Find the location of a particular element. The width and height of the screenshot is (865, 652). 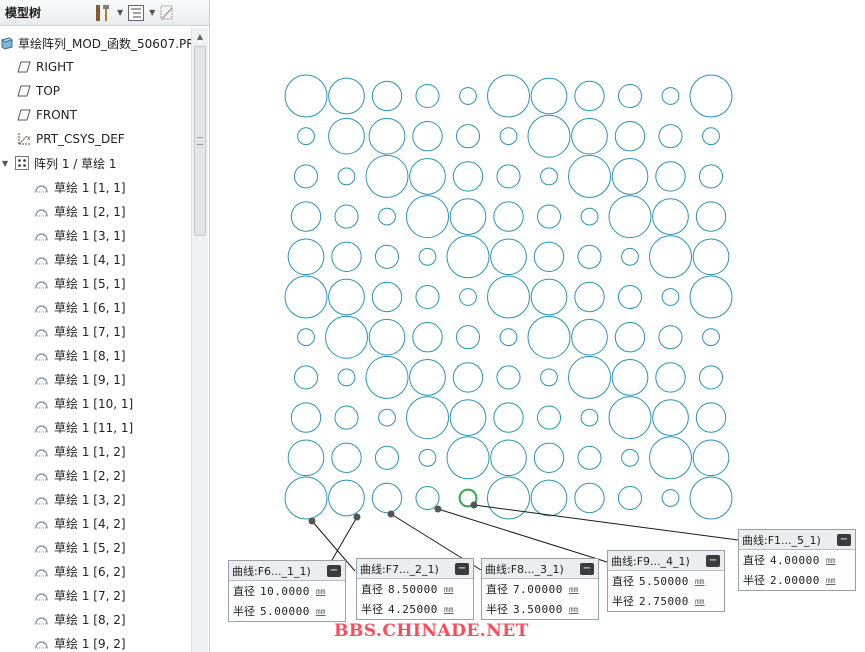

tree-root-part: 草绘阵列_MOD_函数_50607.PRT is located at coordinates (95, 43).